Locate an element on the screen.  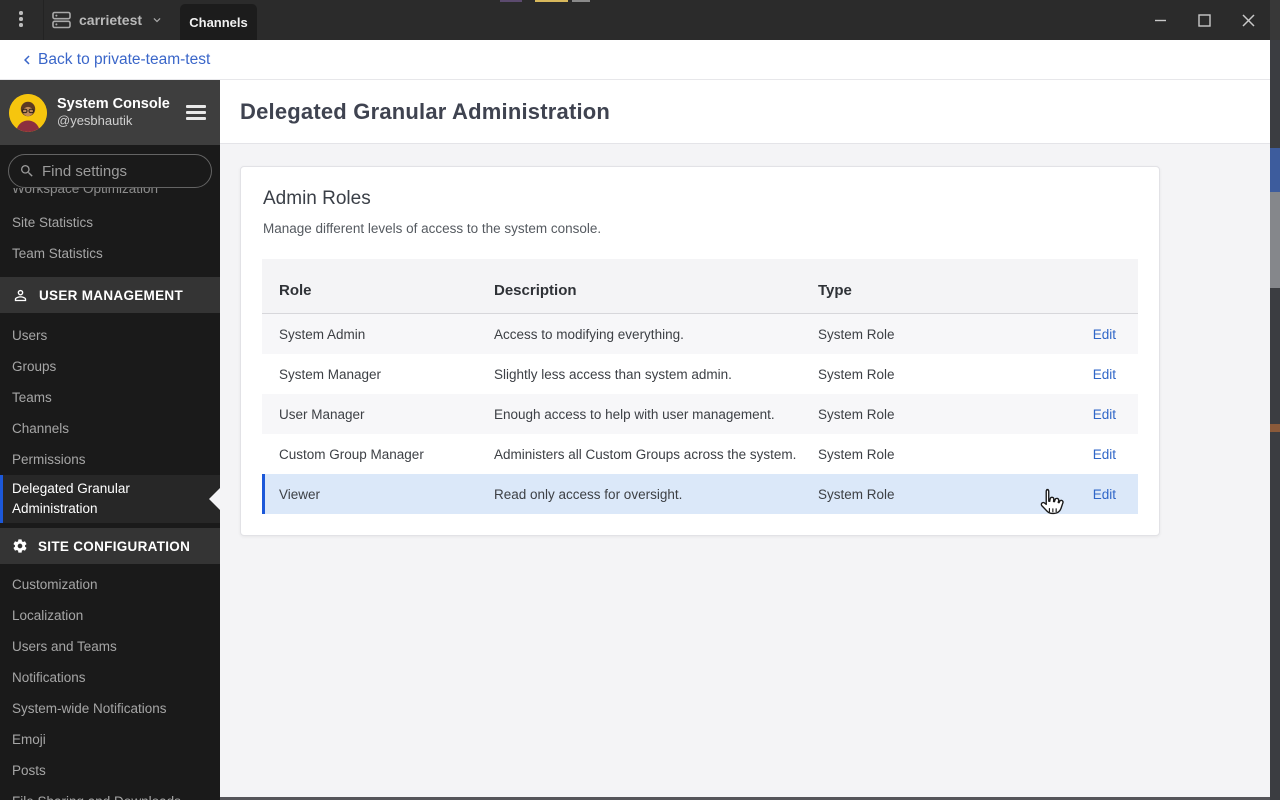
search-input is located at coordinates (121, 171).